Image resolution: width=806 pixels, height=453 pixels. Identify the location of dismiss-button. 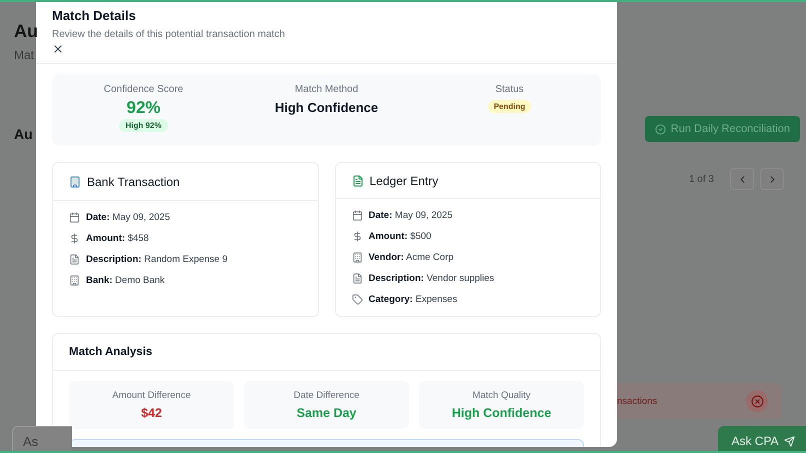
(757, 401).